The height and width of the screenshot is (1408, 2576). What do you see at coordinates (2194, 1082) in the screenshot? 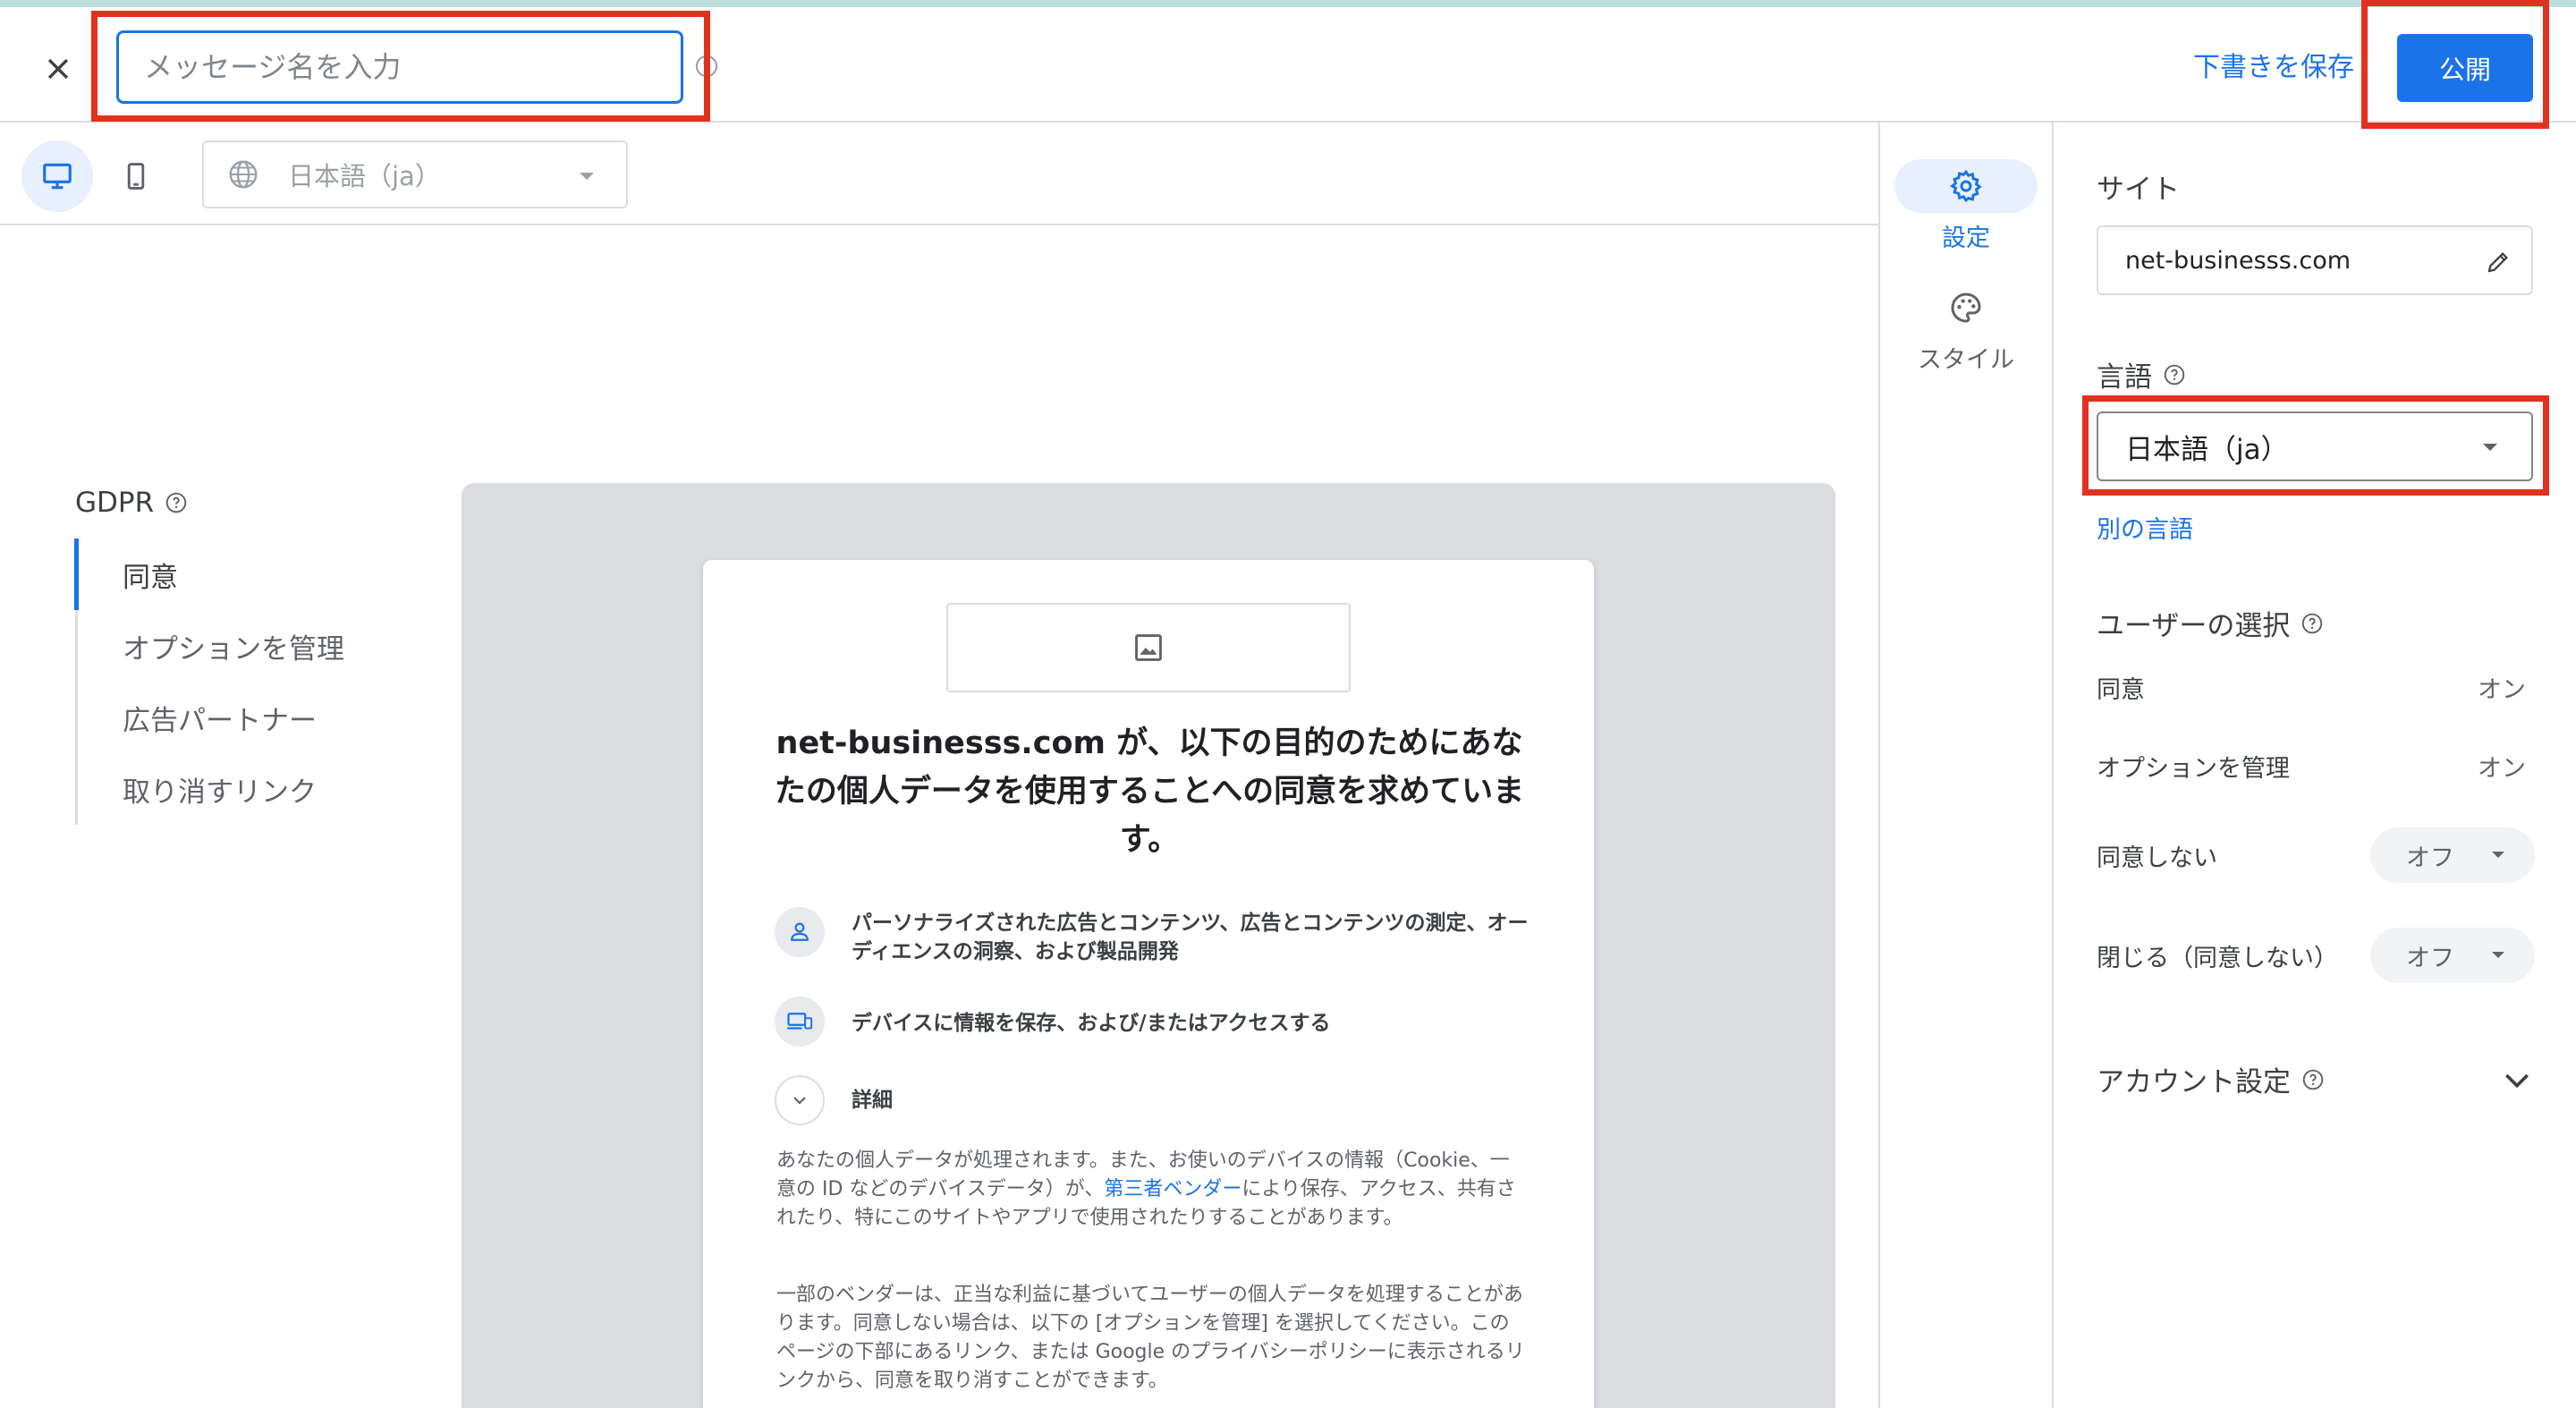
I see `account-settings-label: アカウント設定` at bounding box center [2194, 1082].